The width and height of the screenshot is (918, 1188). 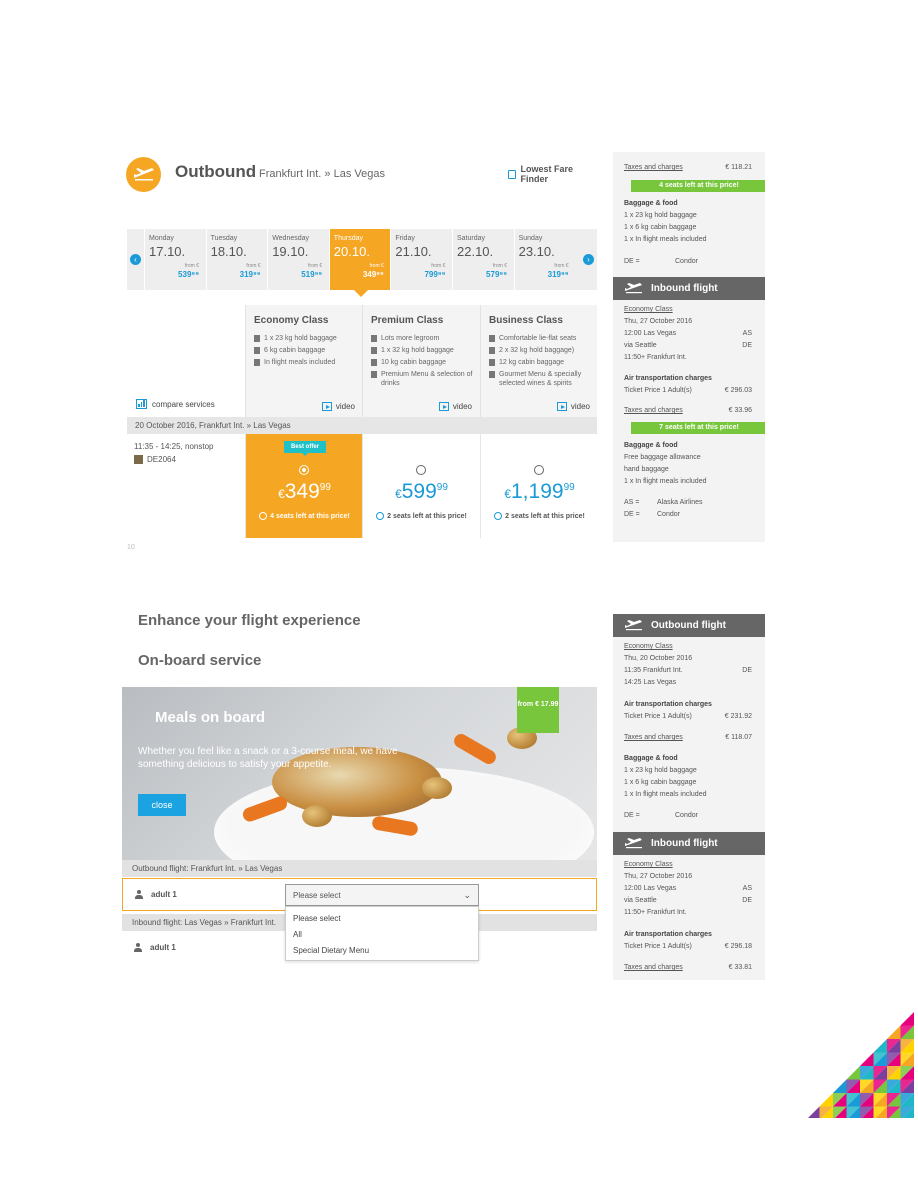 What do you see at coordinates (236, 259) in the screenshot?
I see `day-cell-1: Tuesday 18.10. from €319⁹⁹` at bounding box center [236, 259].